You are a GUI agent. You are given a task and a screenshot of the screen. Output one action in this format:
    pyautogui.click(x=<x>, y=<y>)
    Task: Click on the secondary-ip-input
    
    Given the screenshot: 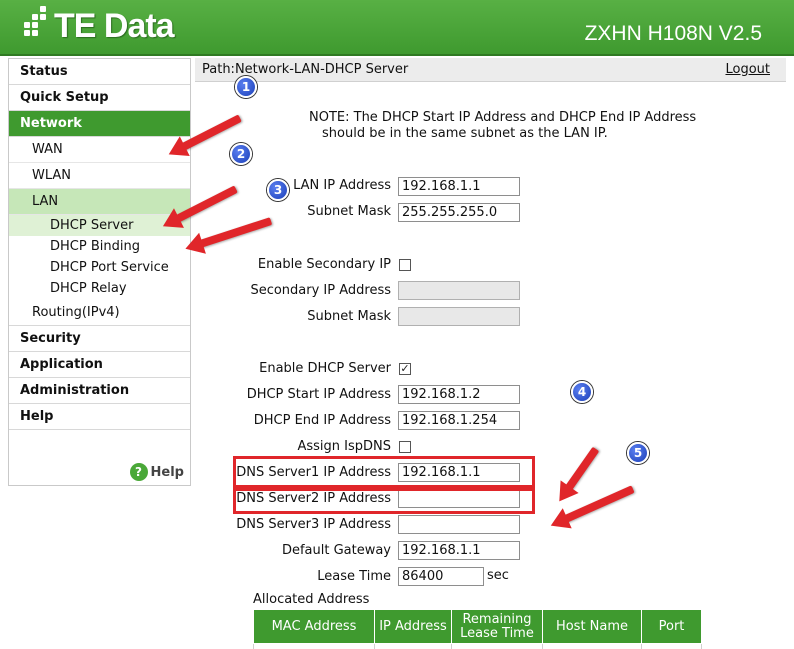 What is the action you would take?
    pyautogui.click(x=459, y=290)
    